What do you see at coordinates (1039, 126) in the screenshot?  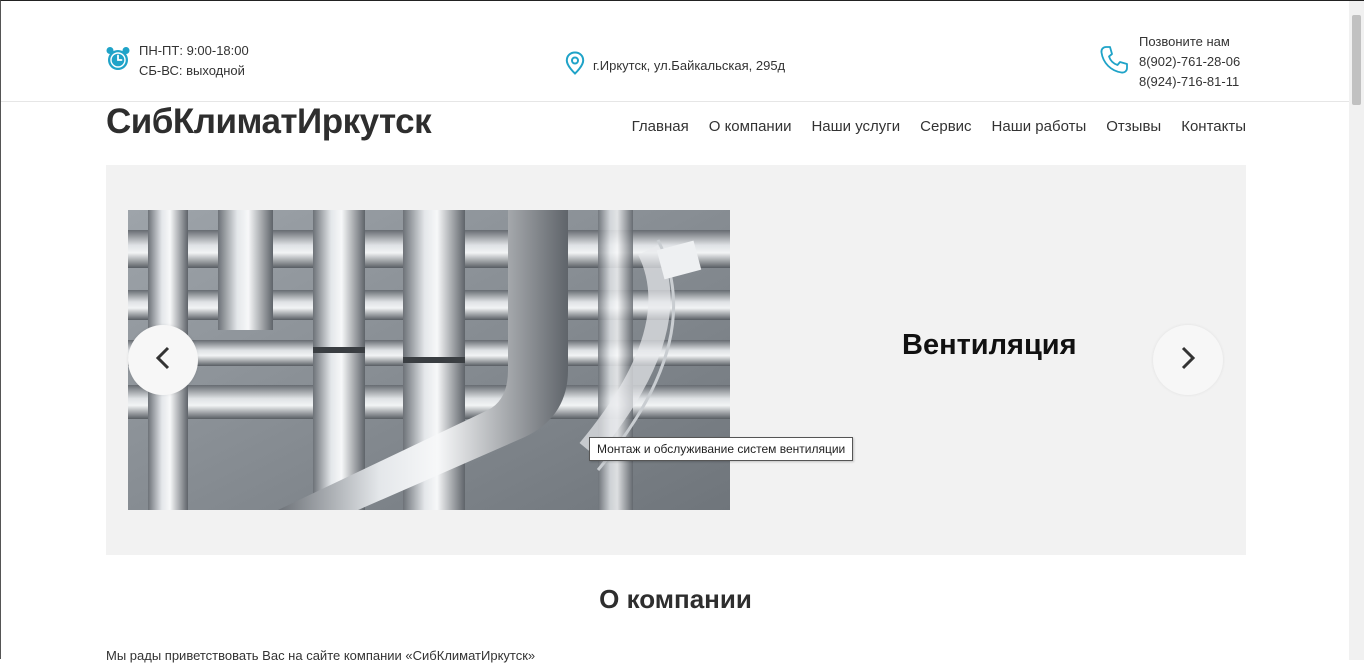 I see `nav-item-works: Наши работы` at bounding box center [1039, 126].